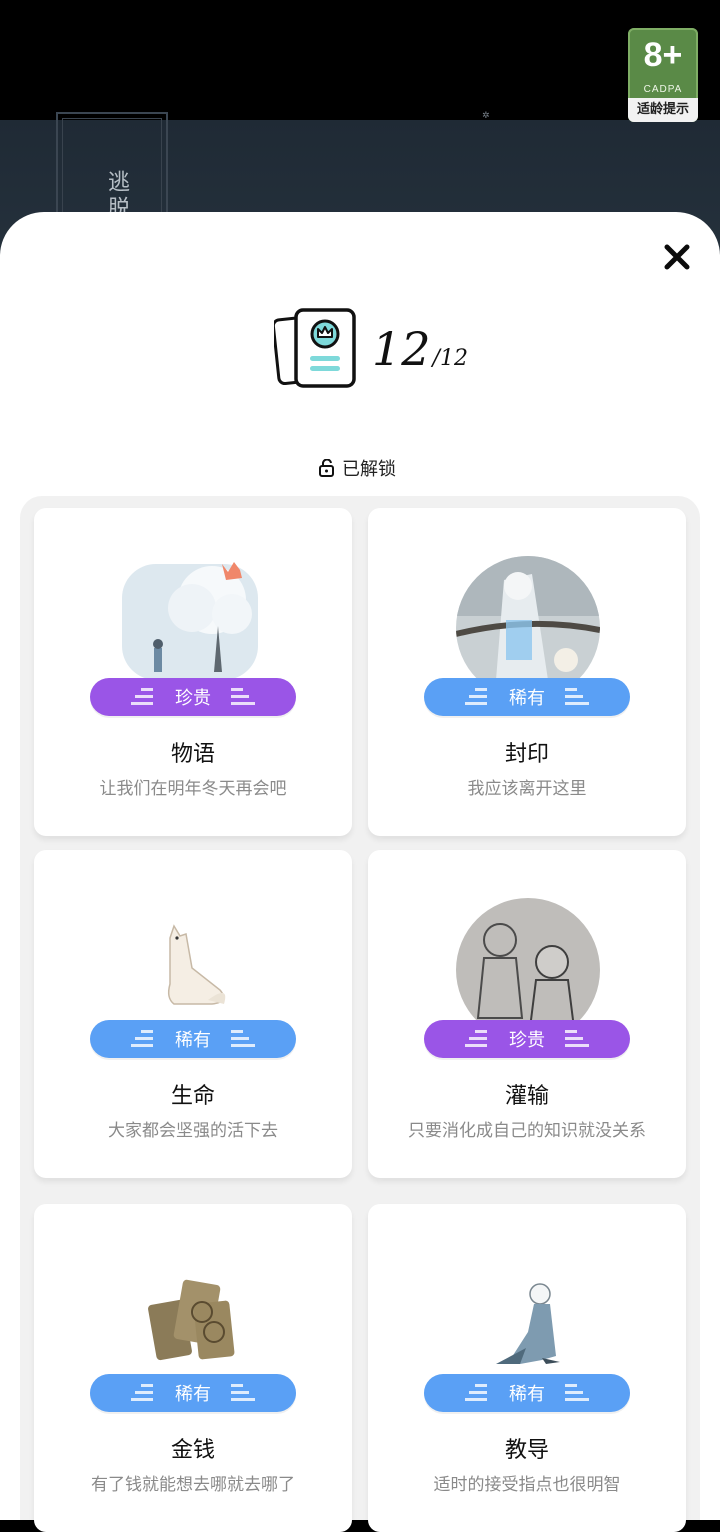  What do you see at coordinates (528, 1323) in the screenshot?
I see `kneeling-figure-image` at bounding box center [528, 1323].